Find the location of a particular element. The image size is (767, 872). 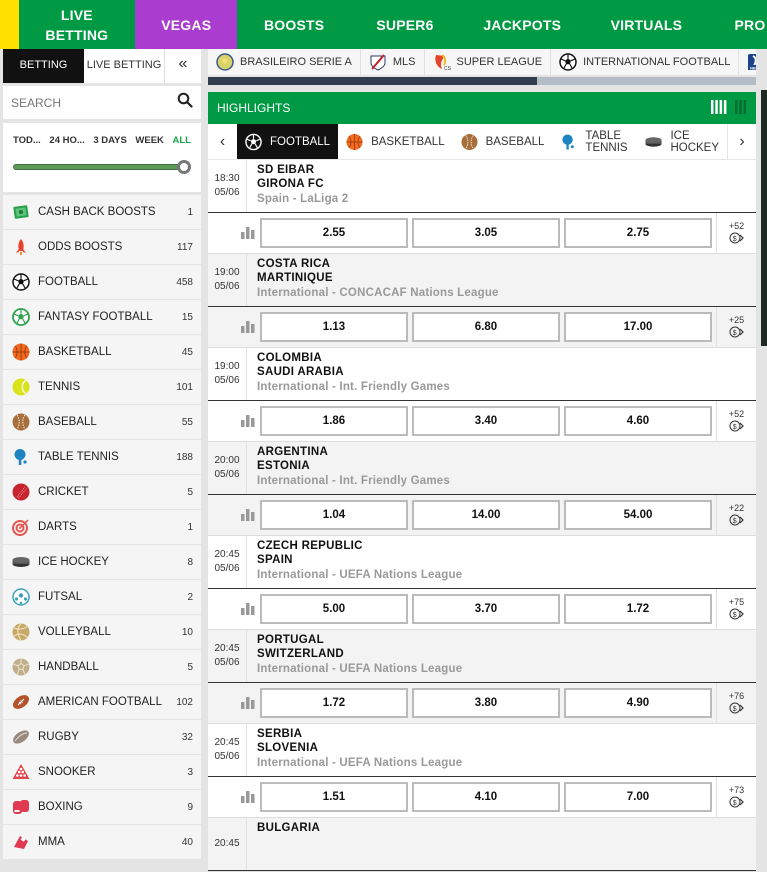

sidebar-sport-american-football: AMERICAN FOOTBALL 102 is located at coordinates (102, 701).